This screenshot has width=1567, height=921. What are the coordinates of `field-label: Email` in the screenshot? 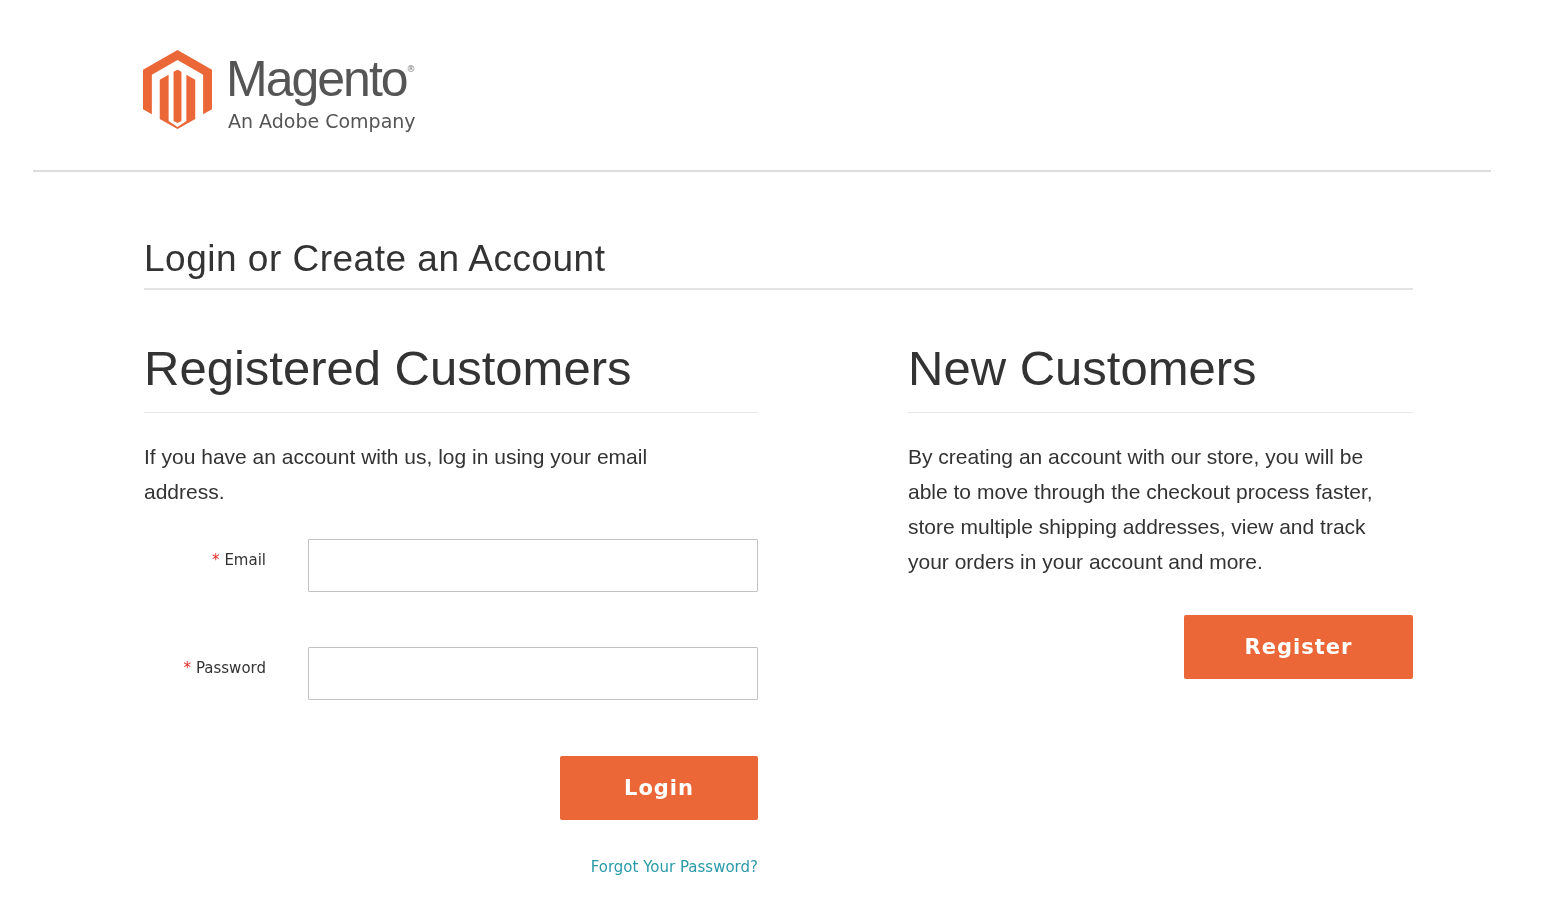 It's located at (245, 559).